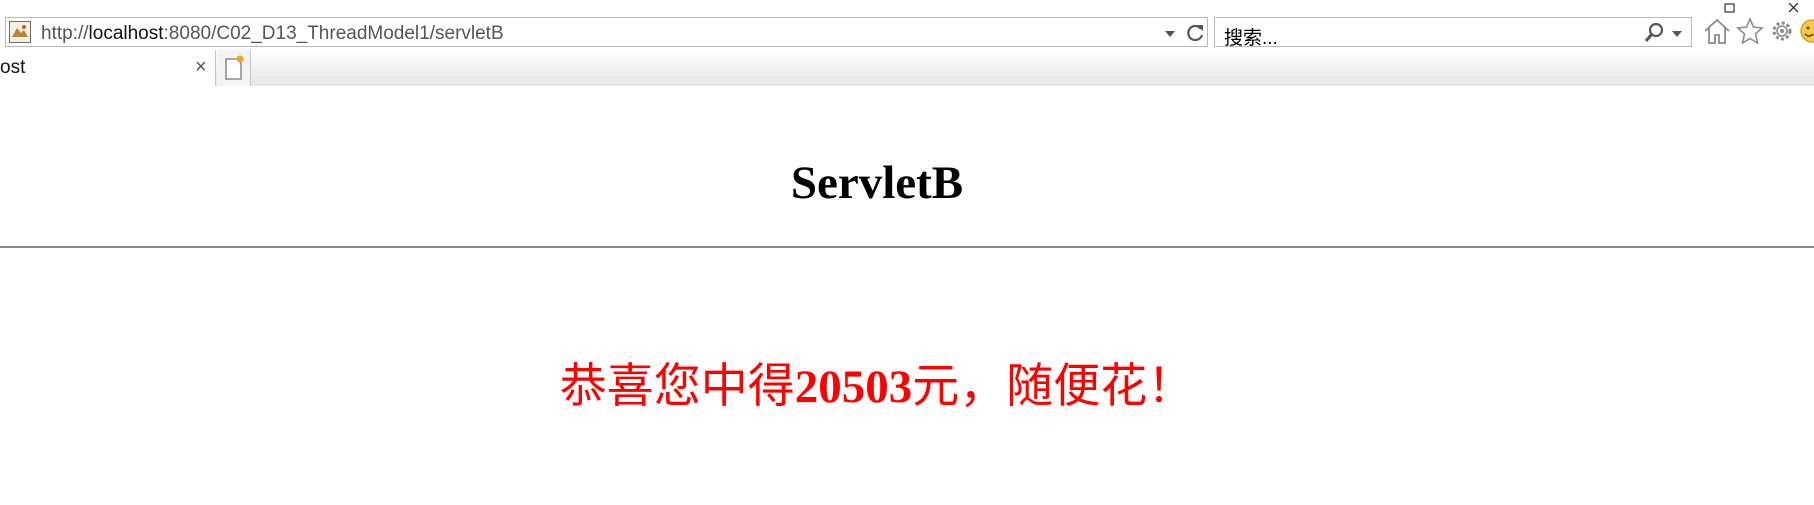 This screenshot has width=1814, height=505. Describe the element at coordinates (877, 183) in the screenshot. I see `page-heading: ServletB` at that location.